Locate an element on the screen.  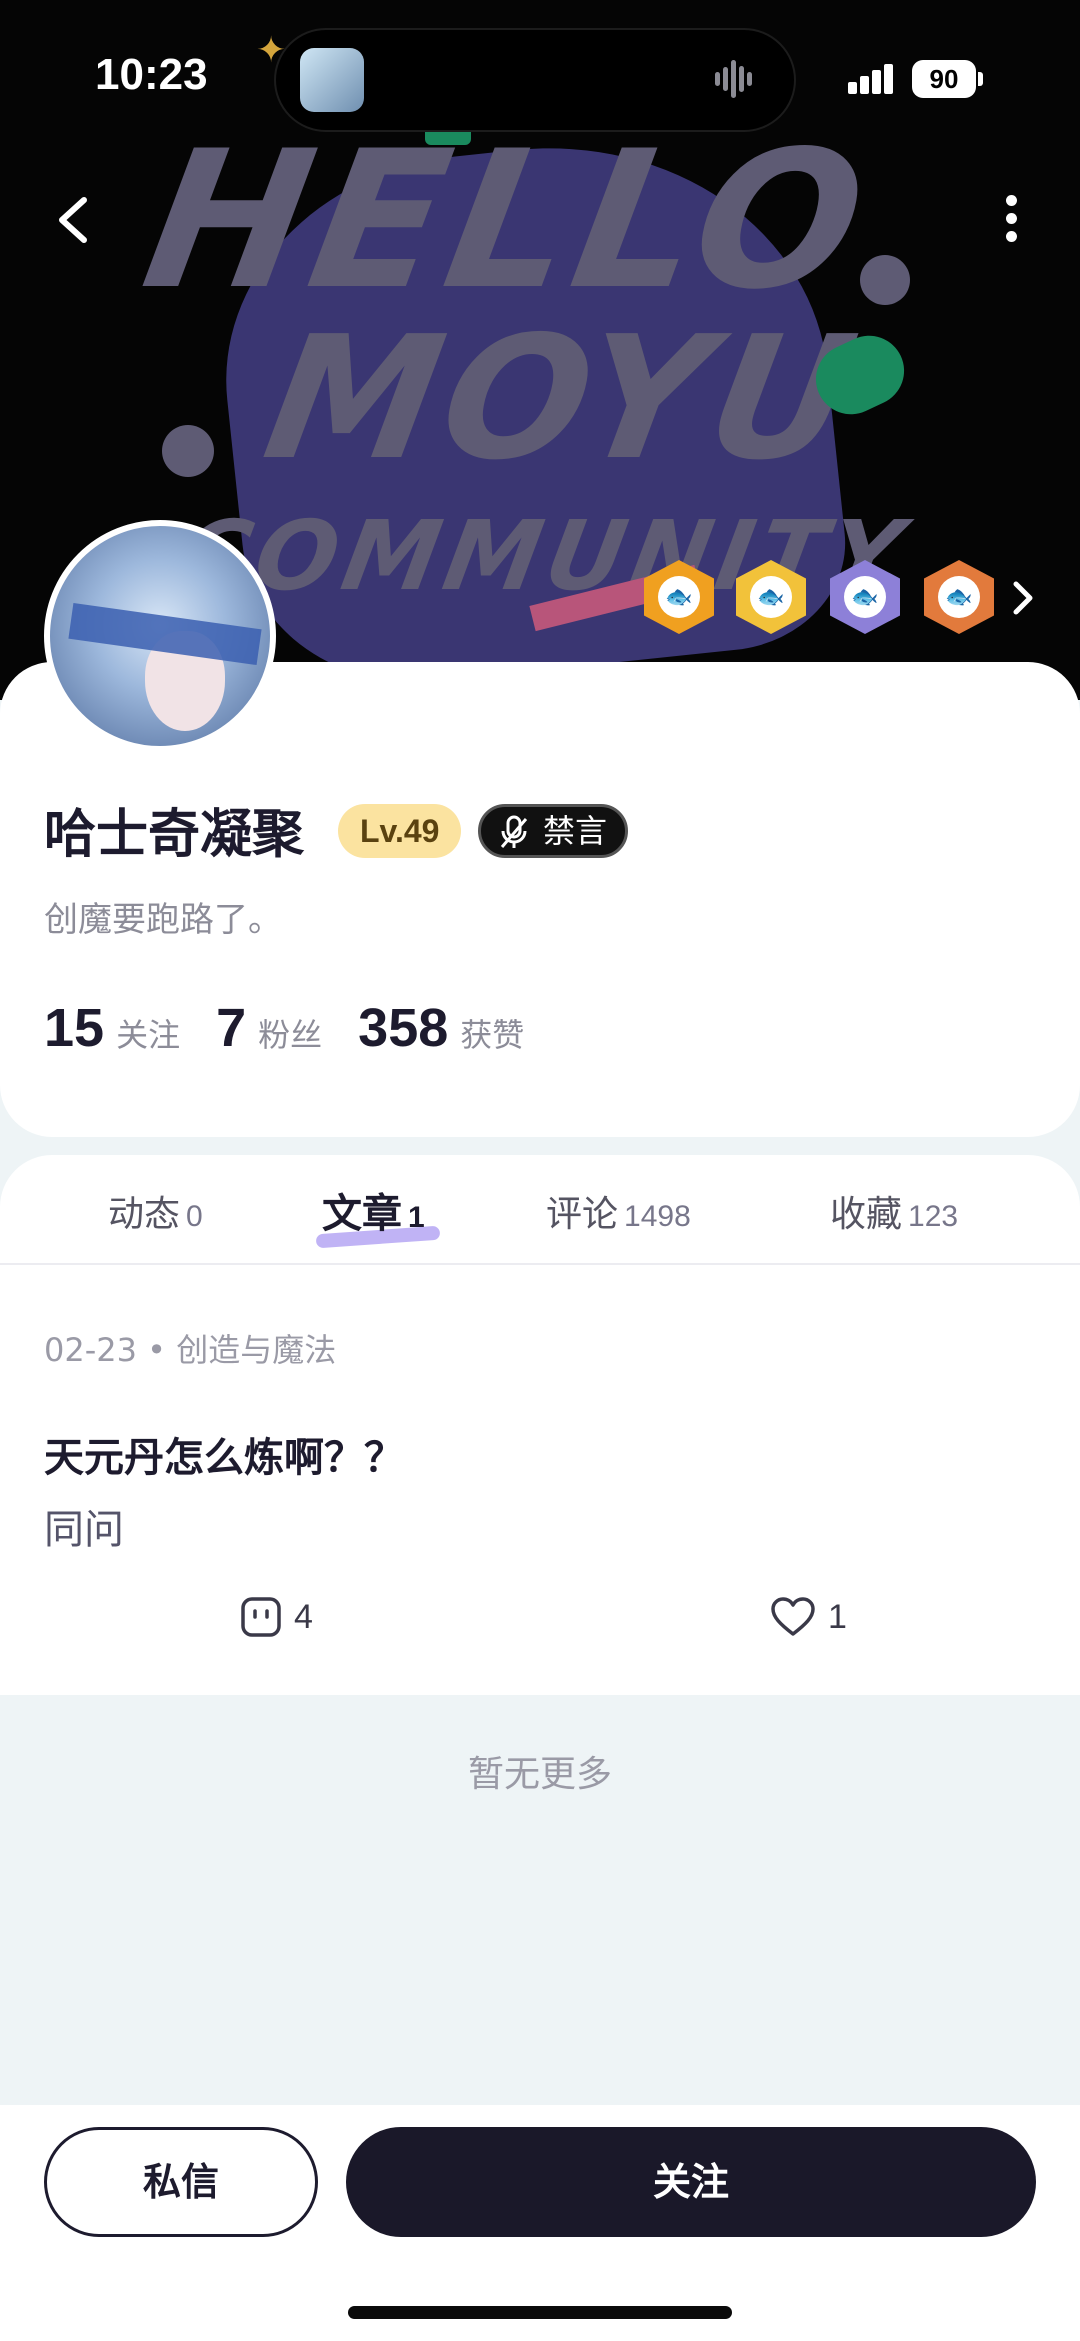
likes-count: 358 is located at coordinates (403, 1028).